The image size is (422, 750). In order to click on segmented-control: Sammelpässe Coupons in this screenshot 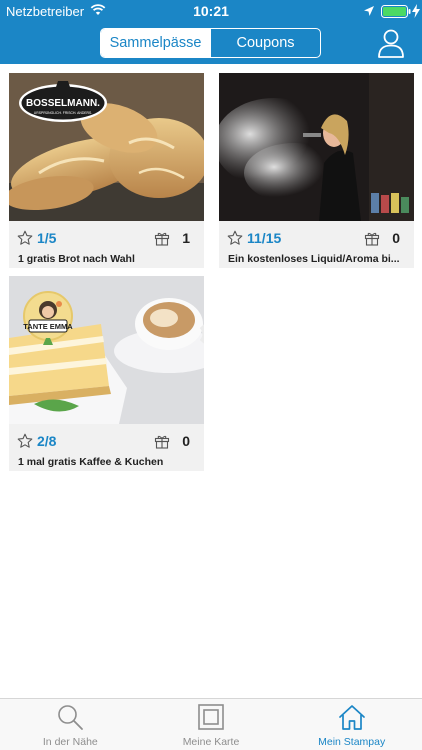, I will do `click(210, 43)`.